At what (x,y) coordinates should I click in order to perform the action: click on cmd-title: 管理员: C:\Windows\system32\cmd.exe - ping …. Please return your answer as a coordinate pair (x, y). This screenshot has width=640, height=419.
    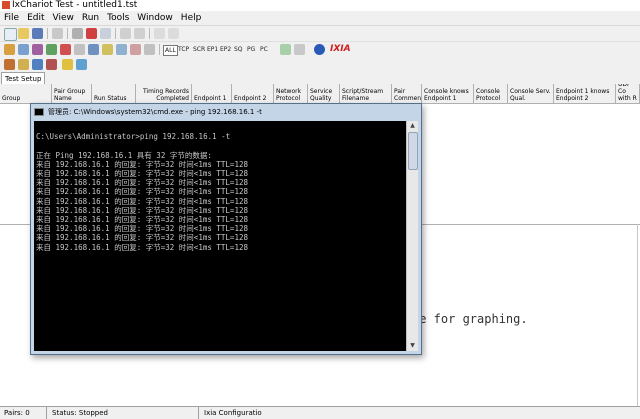
    Looking at the image, I should click on (155, 112).